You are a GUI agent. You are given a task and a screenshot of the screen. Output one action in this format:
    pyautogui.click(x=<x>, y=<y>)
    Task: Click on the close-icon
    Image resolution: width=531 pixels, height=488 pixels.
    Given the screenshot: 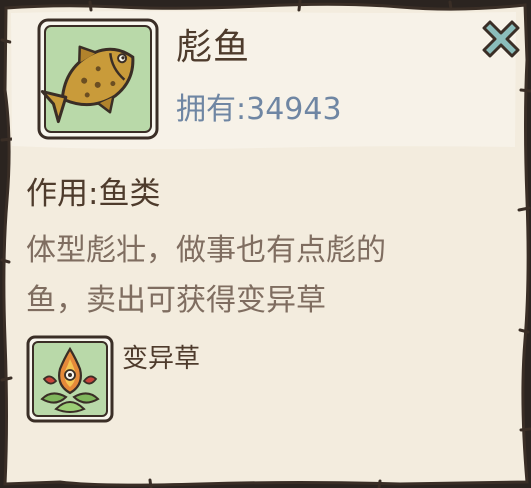 What is the action you would take?
    pyautogui.click(x=501, y=39)
    